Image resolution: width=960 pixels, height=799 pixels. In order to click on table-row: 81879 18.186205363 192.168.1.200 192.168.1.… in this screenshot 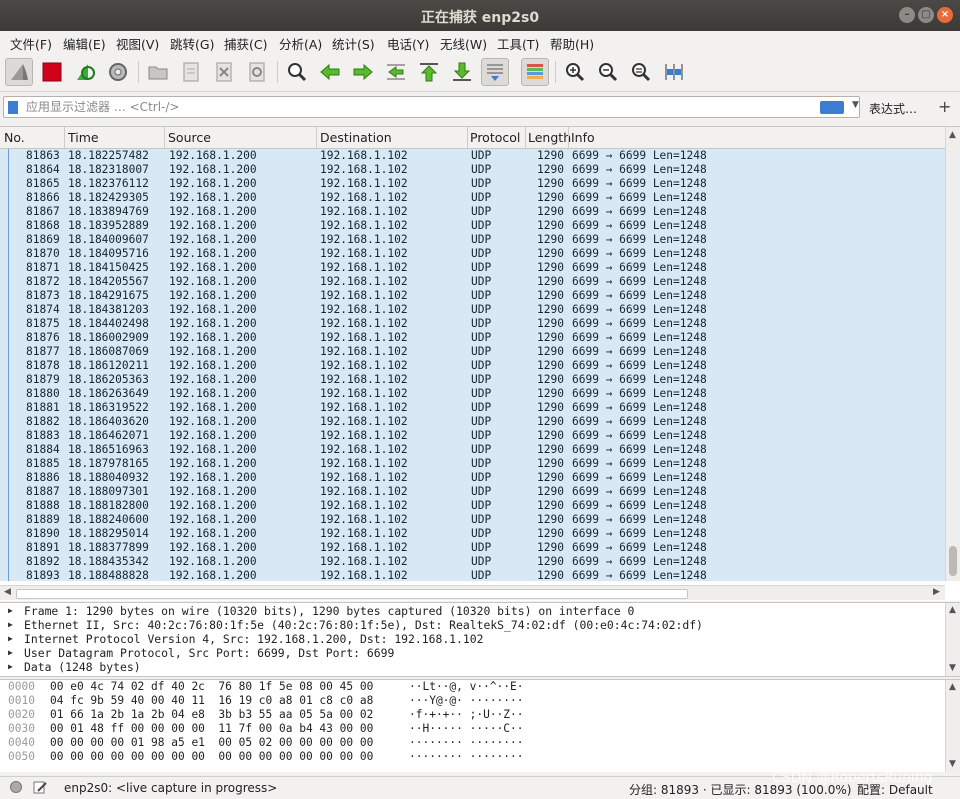, I will do `click(472, 380)`.